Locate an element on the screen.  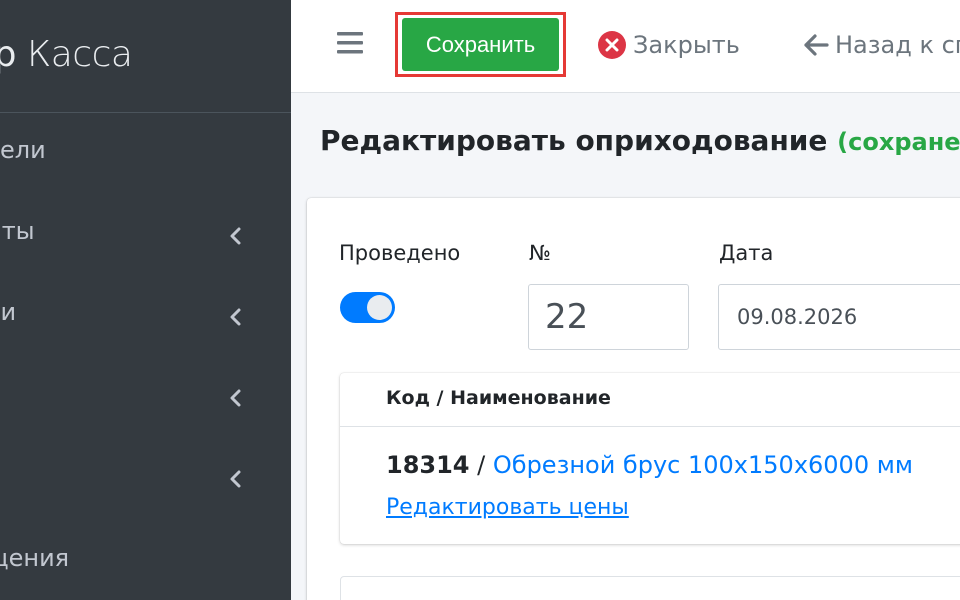
page-title-text: Редактировать оприходование is located at coordinates (574, 140).